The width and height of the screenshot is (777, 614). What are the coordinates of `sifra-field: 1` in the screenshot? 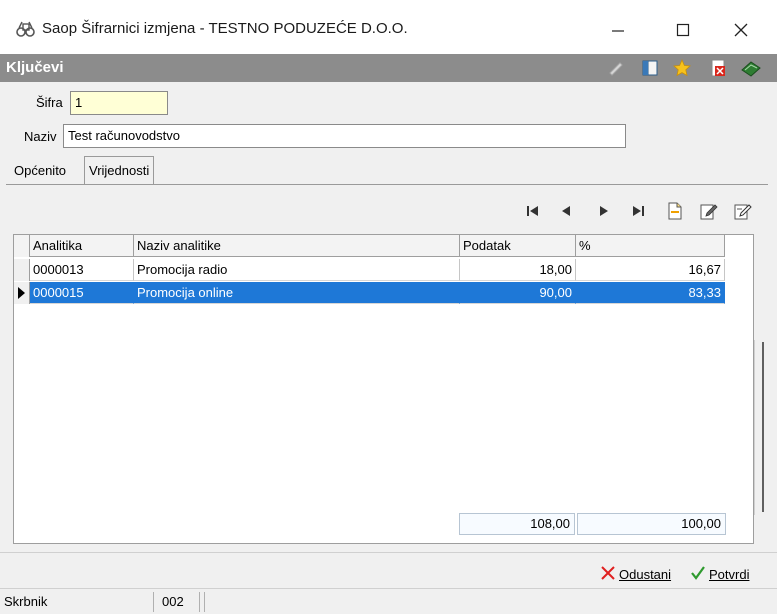 It's located at (119, 103).